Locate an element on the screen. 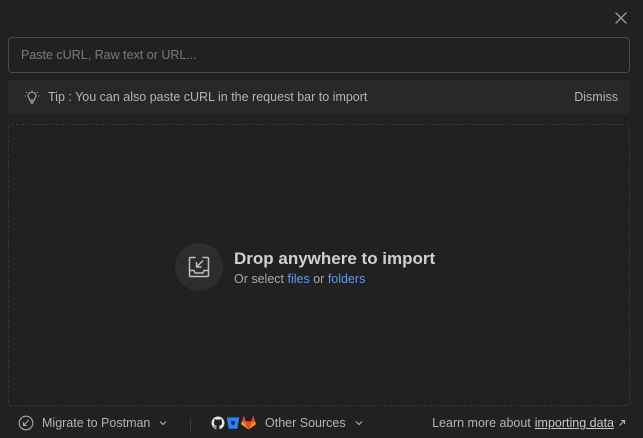 The image size is (643, 438). gitlab-icon is located at coordinates (248, 423).